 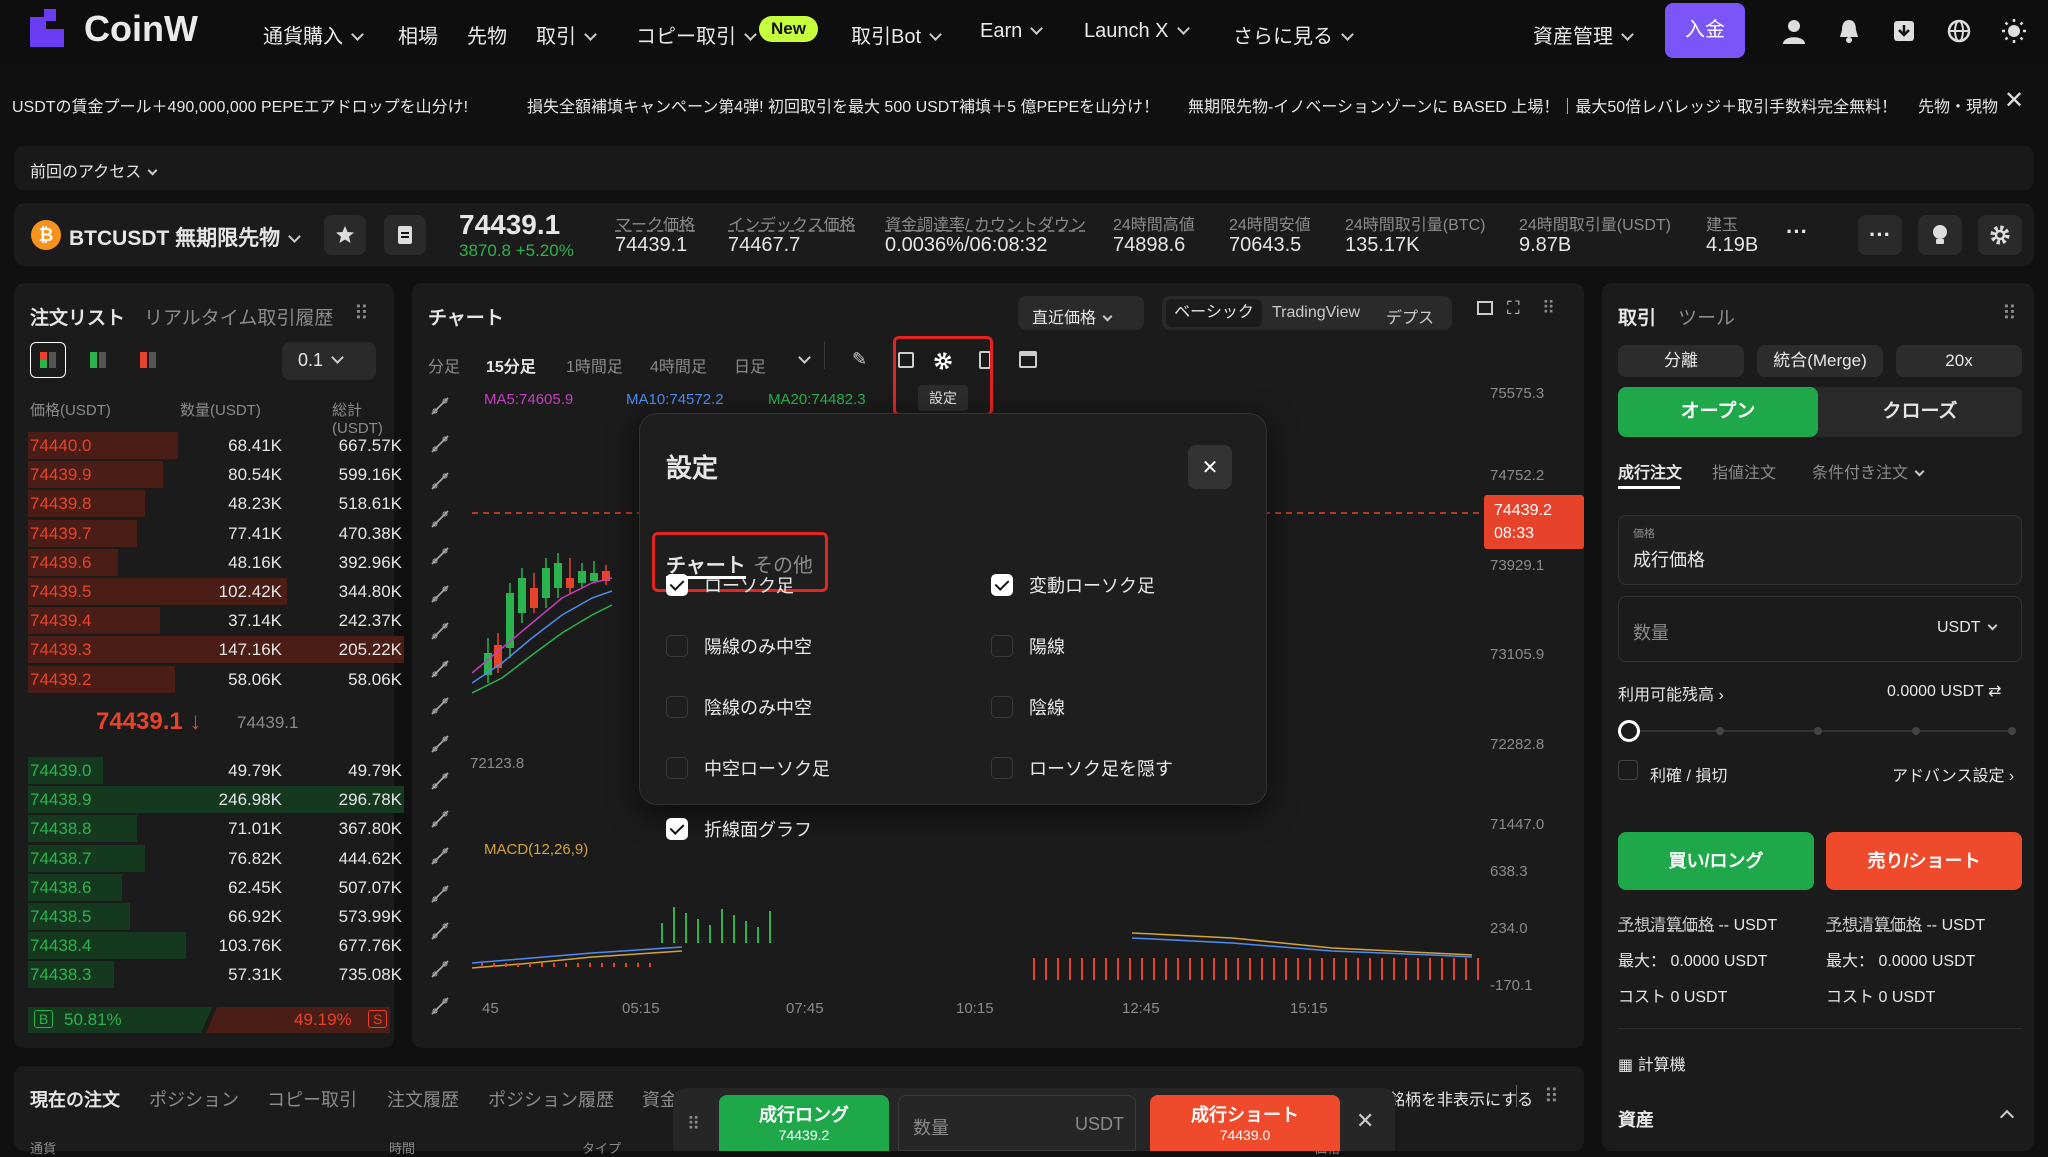 What do you see at coordinates (1650, 471) in the screenshot?
I see `order-type-market: 成行注文` at bounding box center [1650, 471].